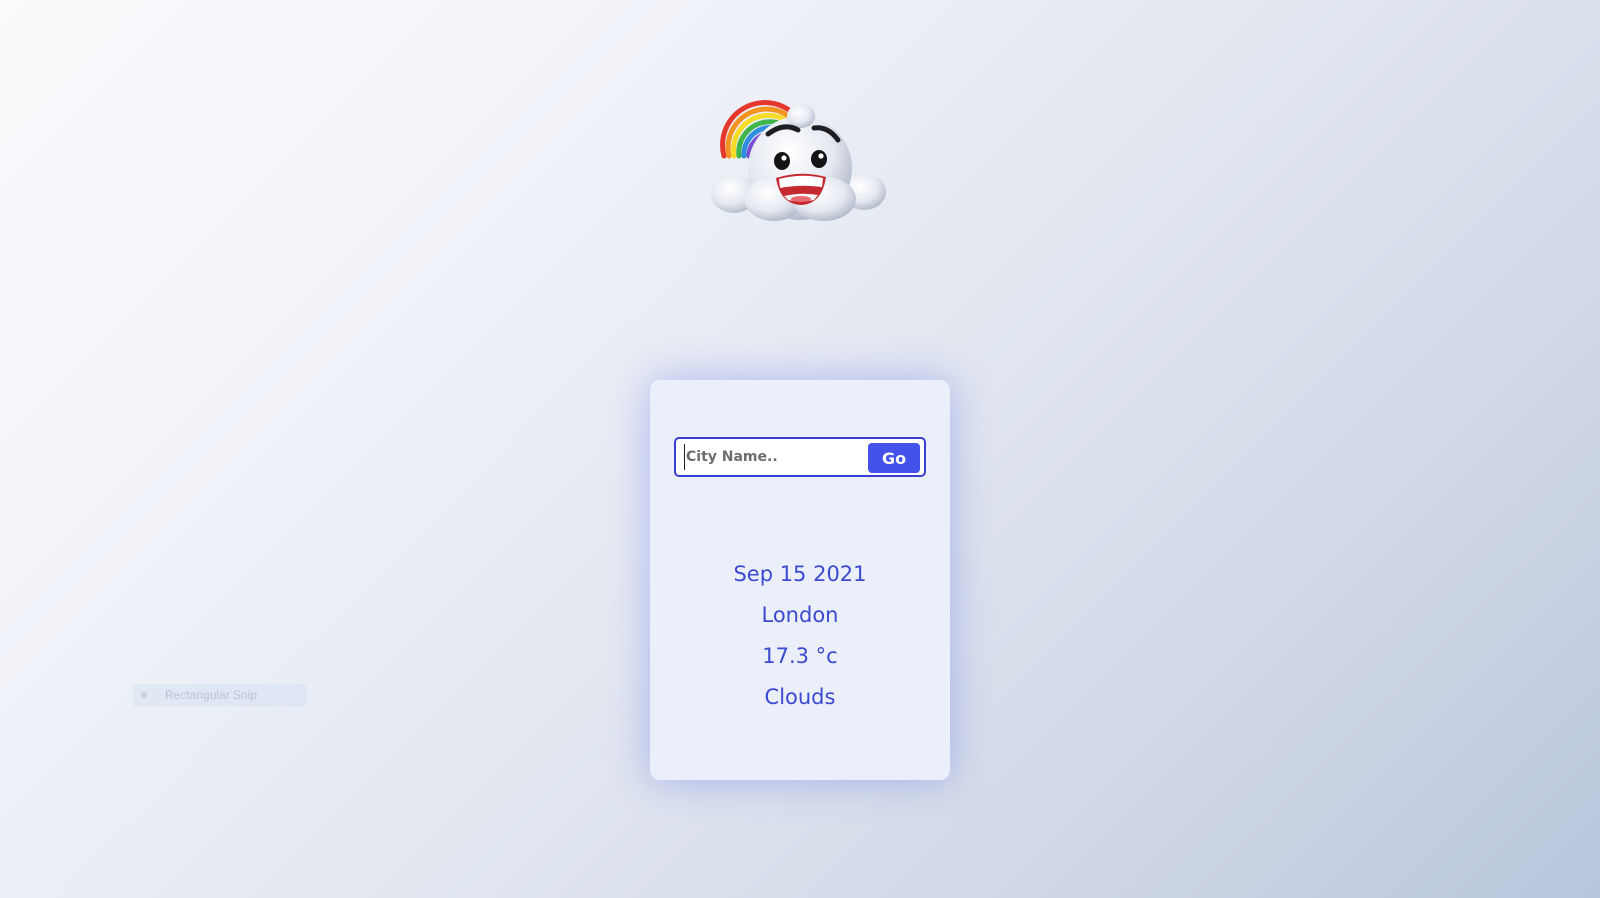 Image resolution: width=1600 pixels, height=898 pixels. I want to click on search-box: Go, so click(800, 457).